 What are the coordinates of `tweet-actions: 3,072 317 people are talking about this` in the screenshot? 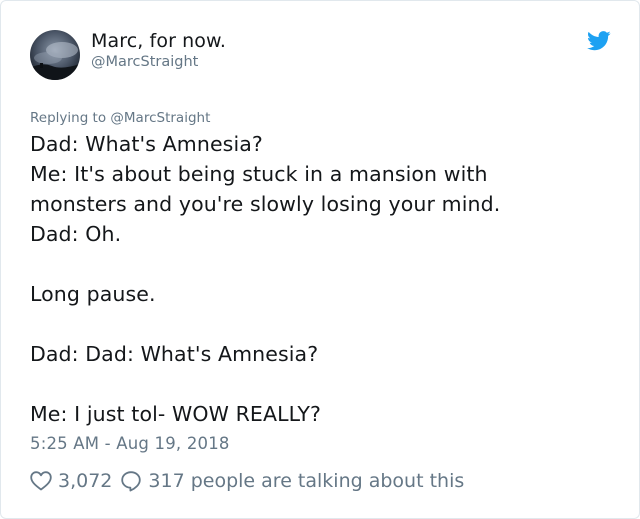 It's located at (247, 481).